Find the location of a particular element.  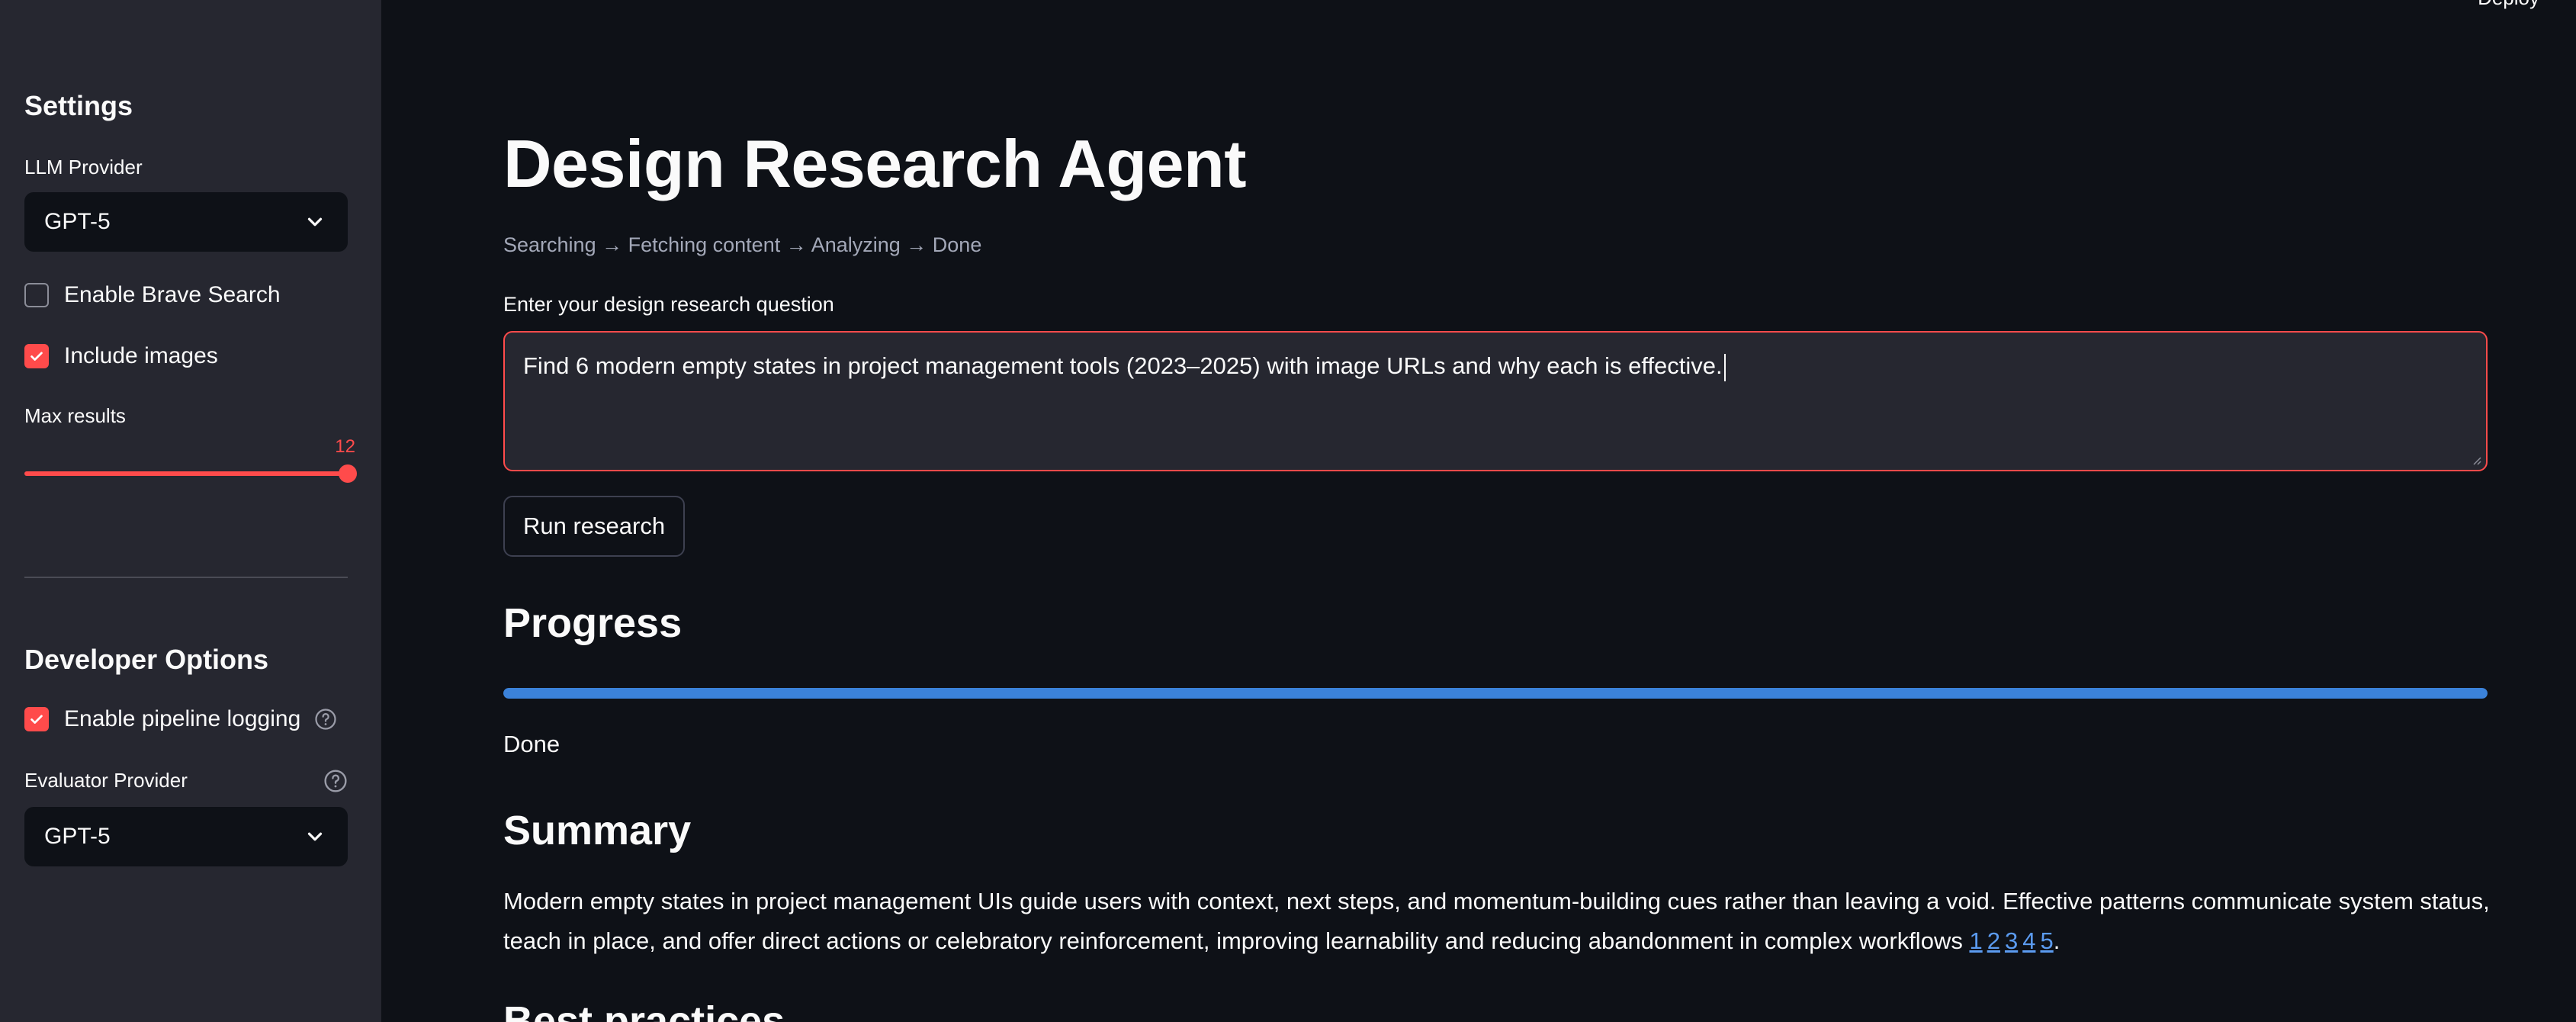

pipeline-logging-label: Enable pipeline logging is located at coordinates (182, 719).